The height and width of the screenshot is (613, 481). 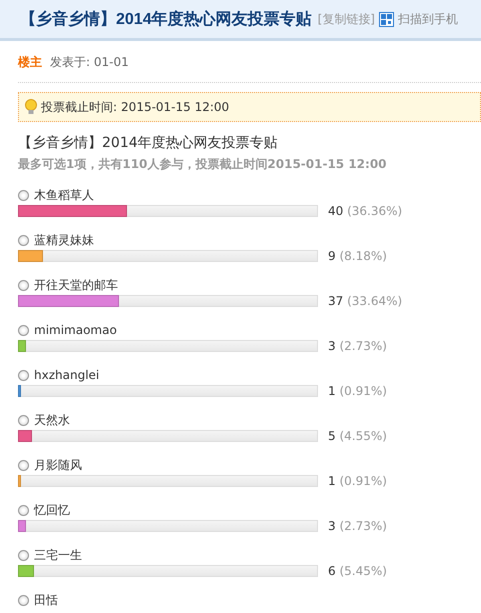 What do you see at coordinates (346, 19) in the screenshot?
I see `copy-link: [复制链接]` at bounding box center [346, 19].